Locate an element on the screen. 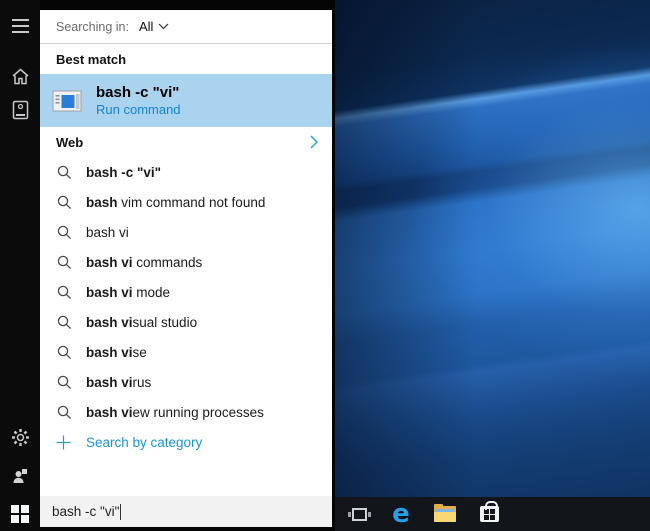 This screenshot has width=650, height=531. edge-e-glyph: e is located at coordinates (401, 514).